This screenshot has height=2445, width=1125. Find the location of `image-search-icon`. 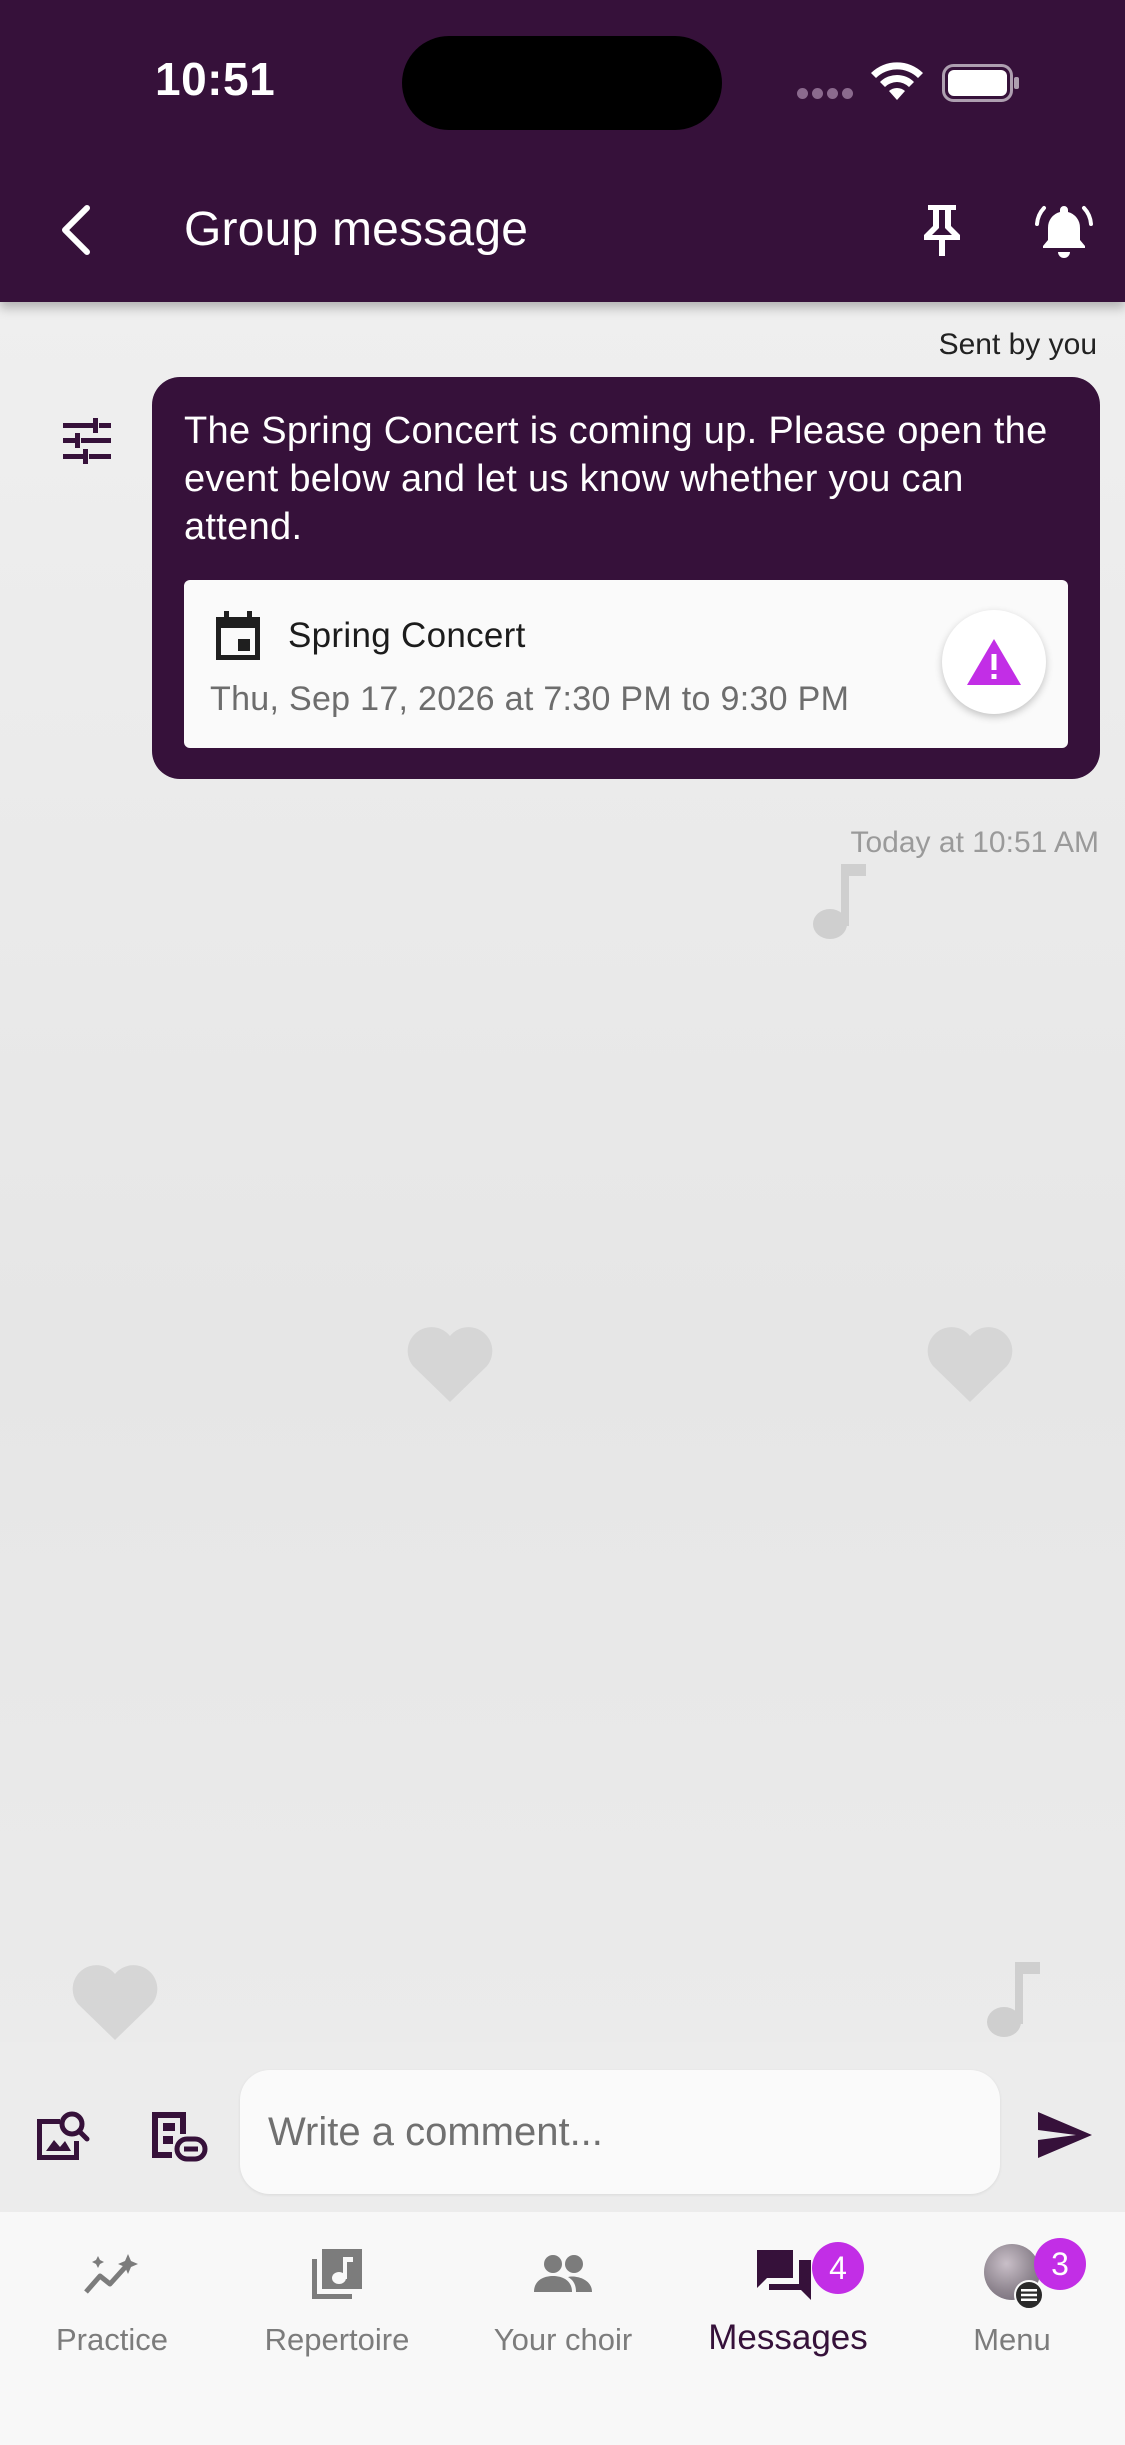

image-search-icon is located at coordinates (63, 2135).